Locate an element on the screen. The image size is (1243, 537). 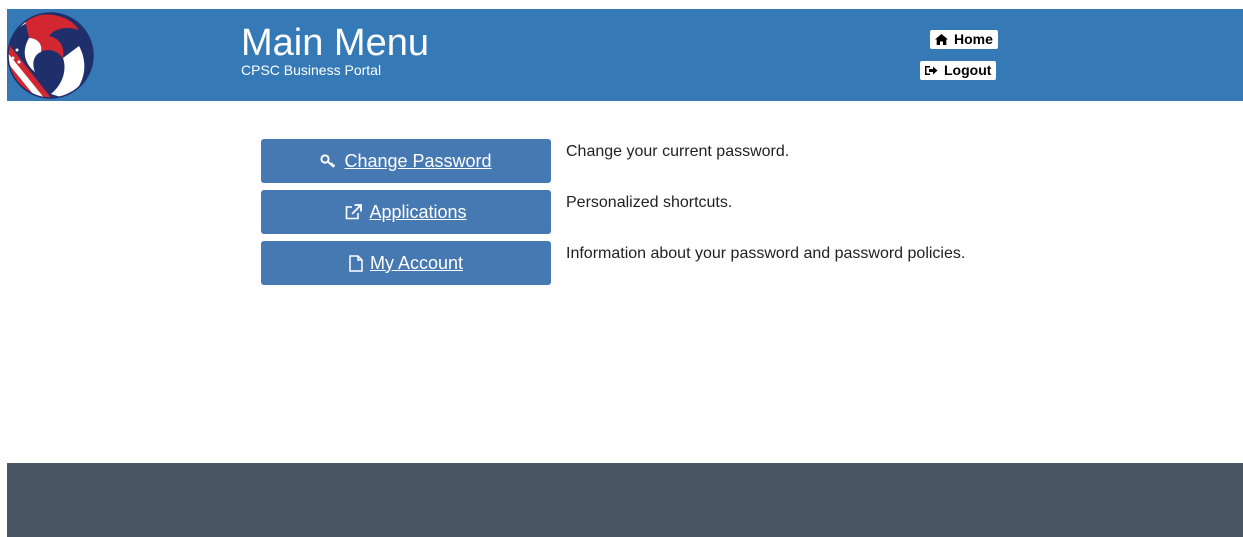
change-password-button: Change Password is located at coordinates (406, 161).